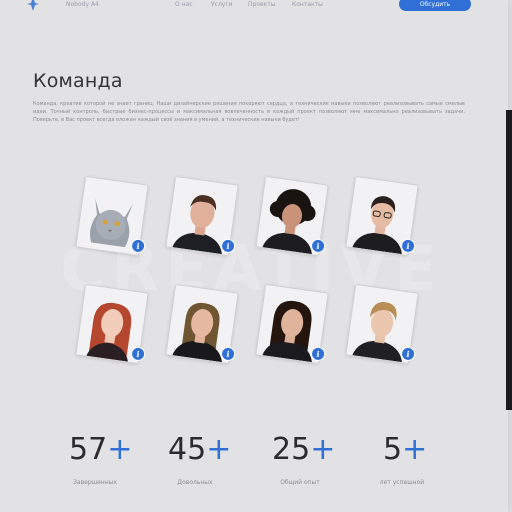 This screenshot has height=512, width=512. I want to click on window-edge, so click(509, 260).